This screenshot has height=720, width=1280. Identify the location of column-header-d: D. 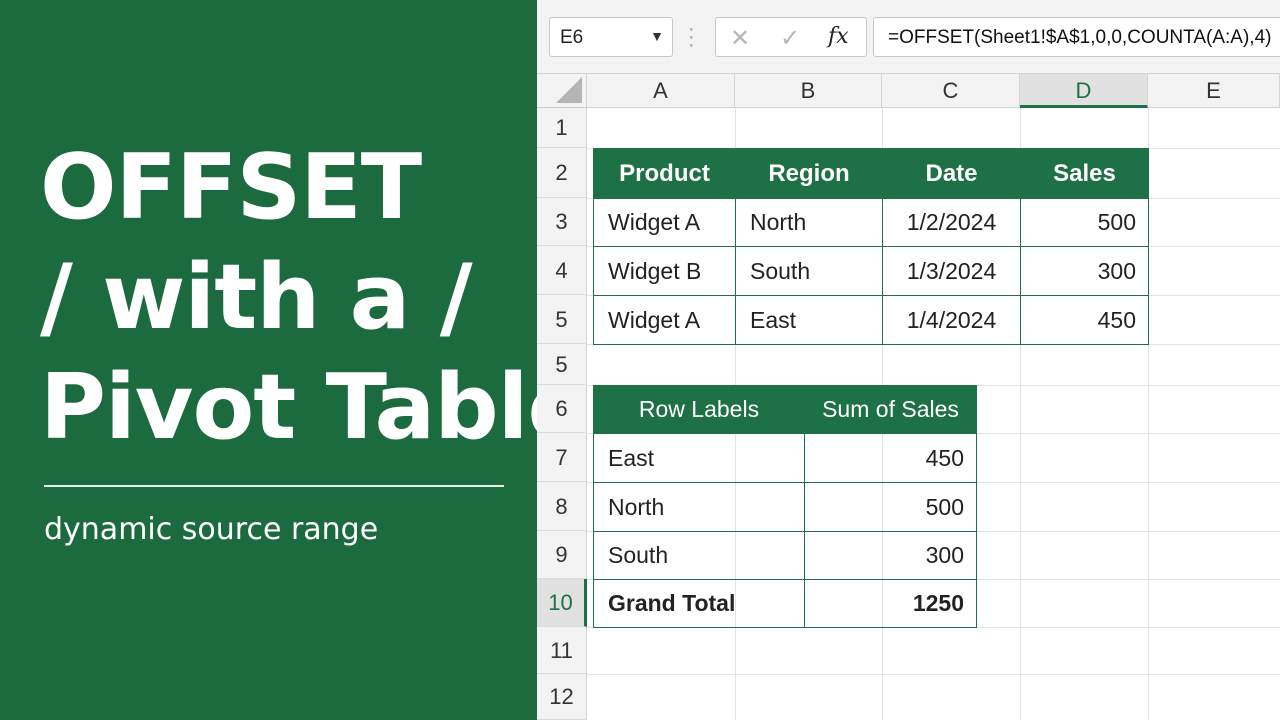
(1084, 91).